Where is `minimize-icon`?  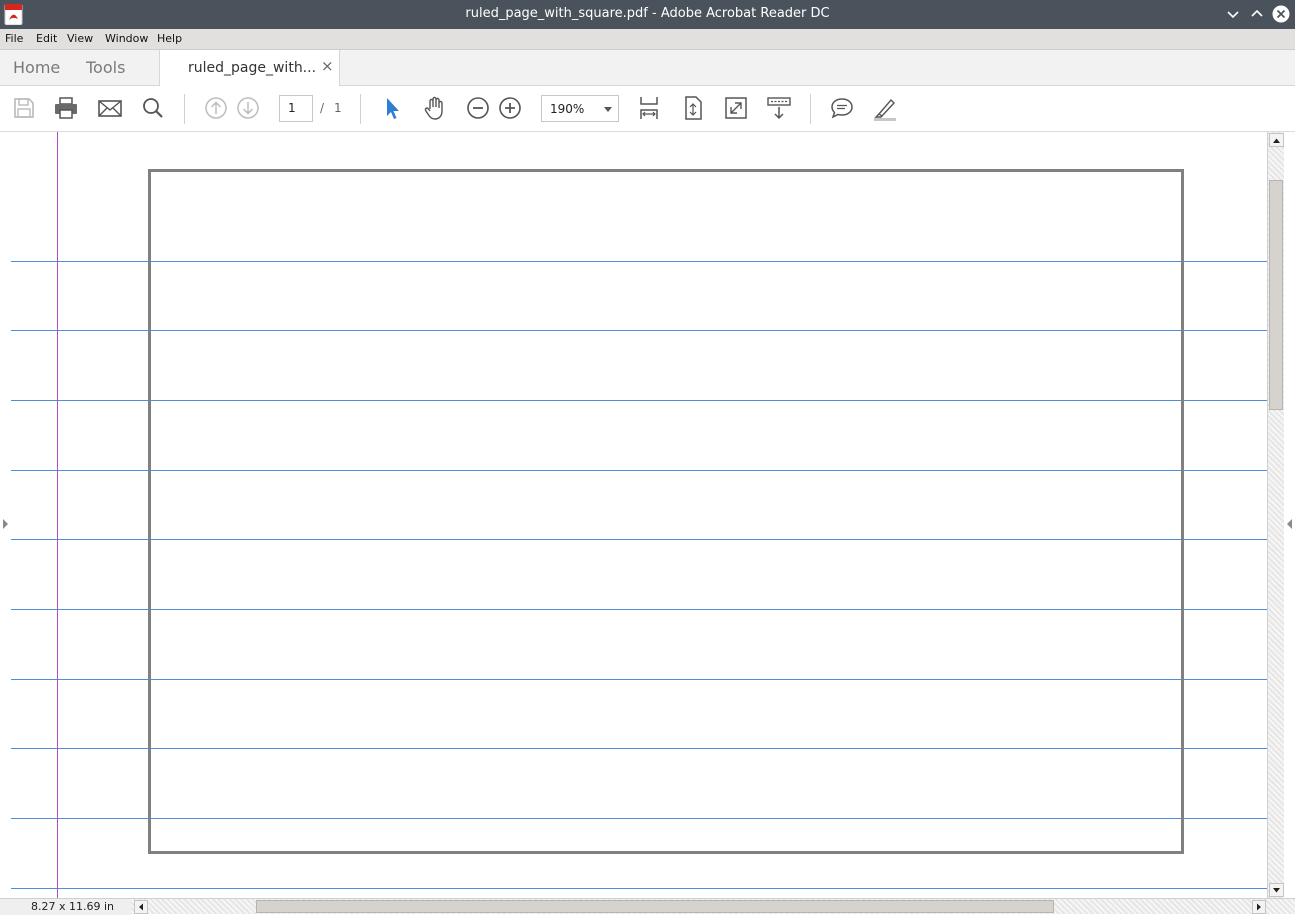
minimize-icon is located at coordinates (1233, 14).